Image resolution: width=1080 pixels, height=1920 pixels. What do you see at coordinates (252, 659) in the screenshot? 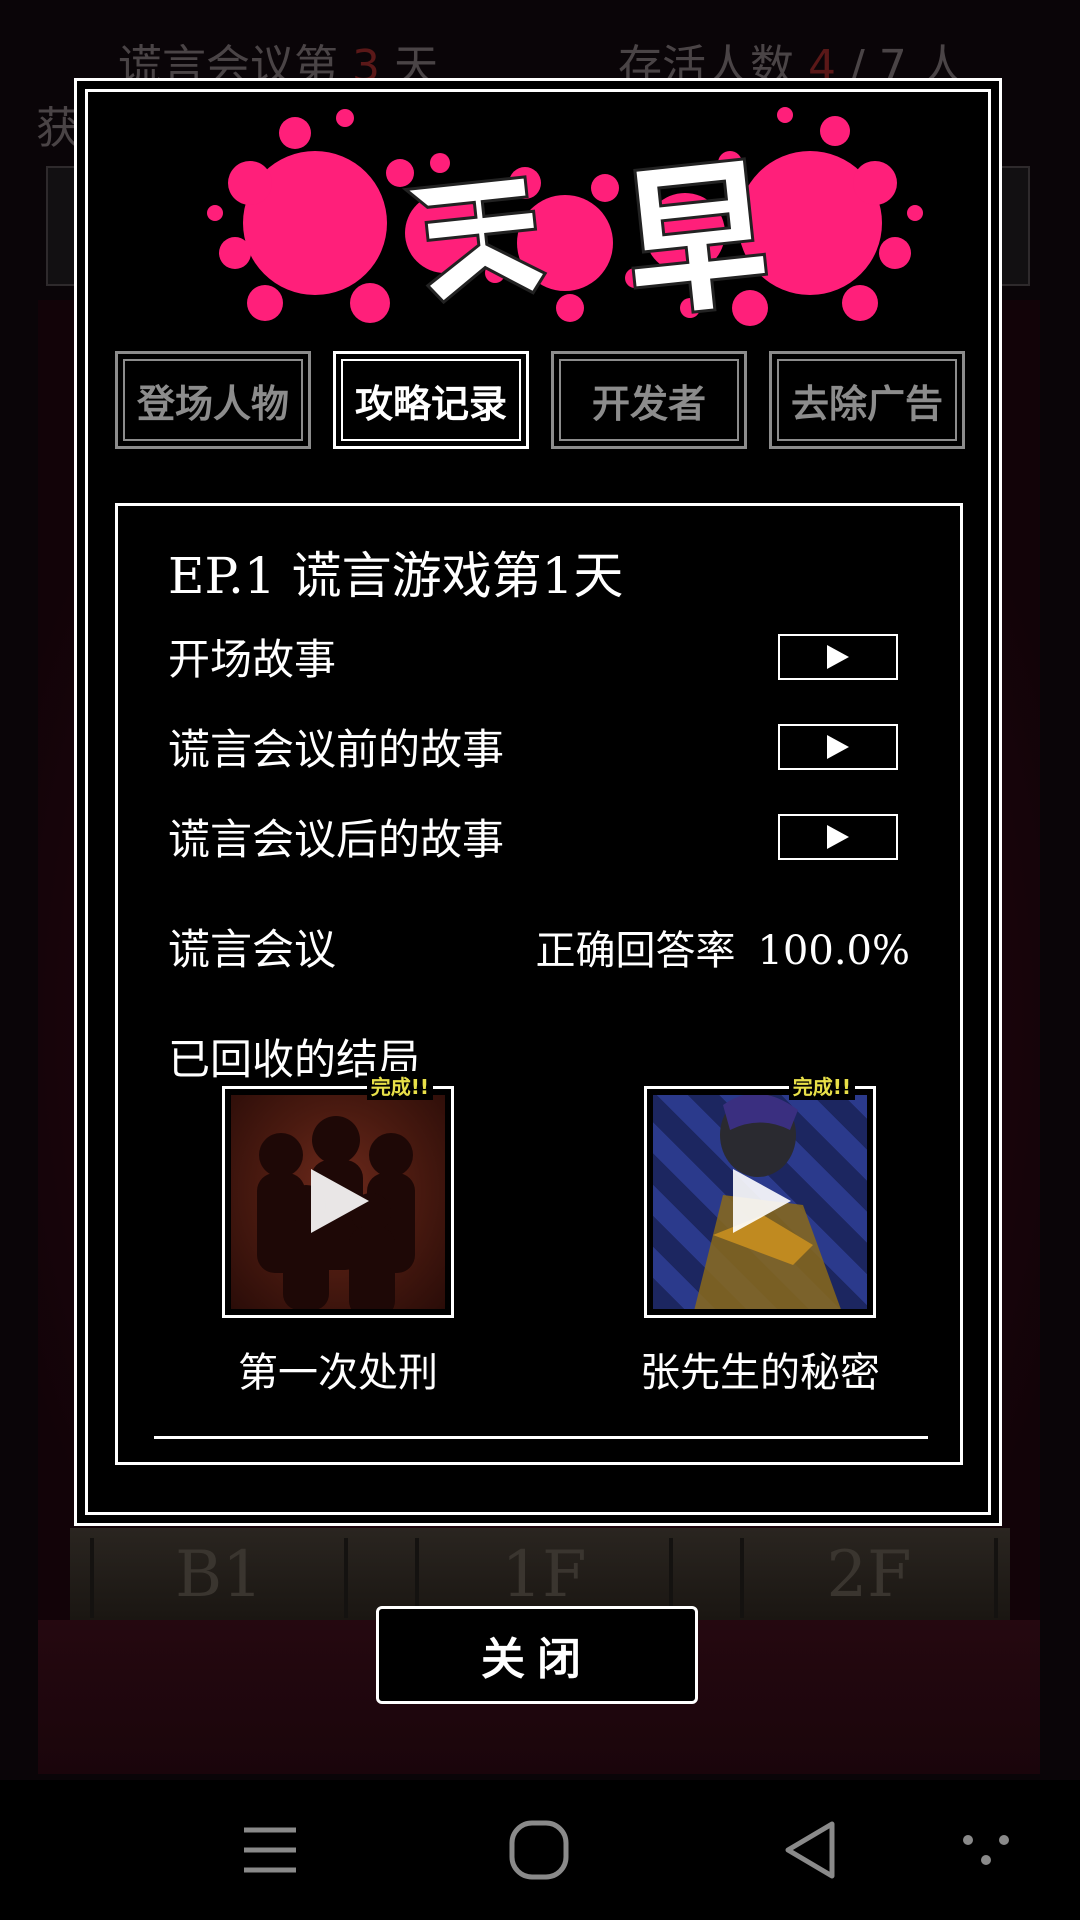
I see `story-opening-label: 开场故事` at bounding box center [252, 659].